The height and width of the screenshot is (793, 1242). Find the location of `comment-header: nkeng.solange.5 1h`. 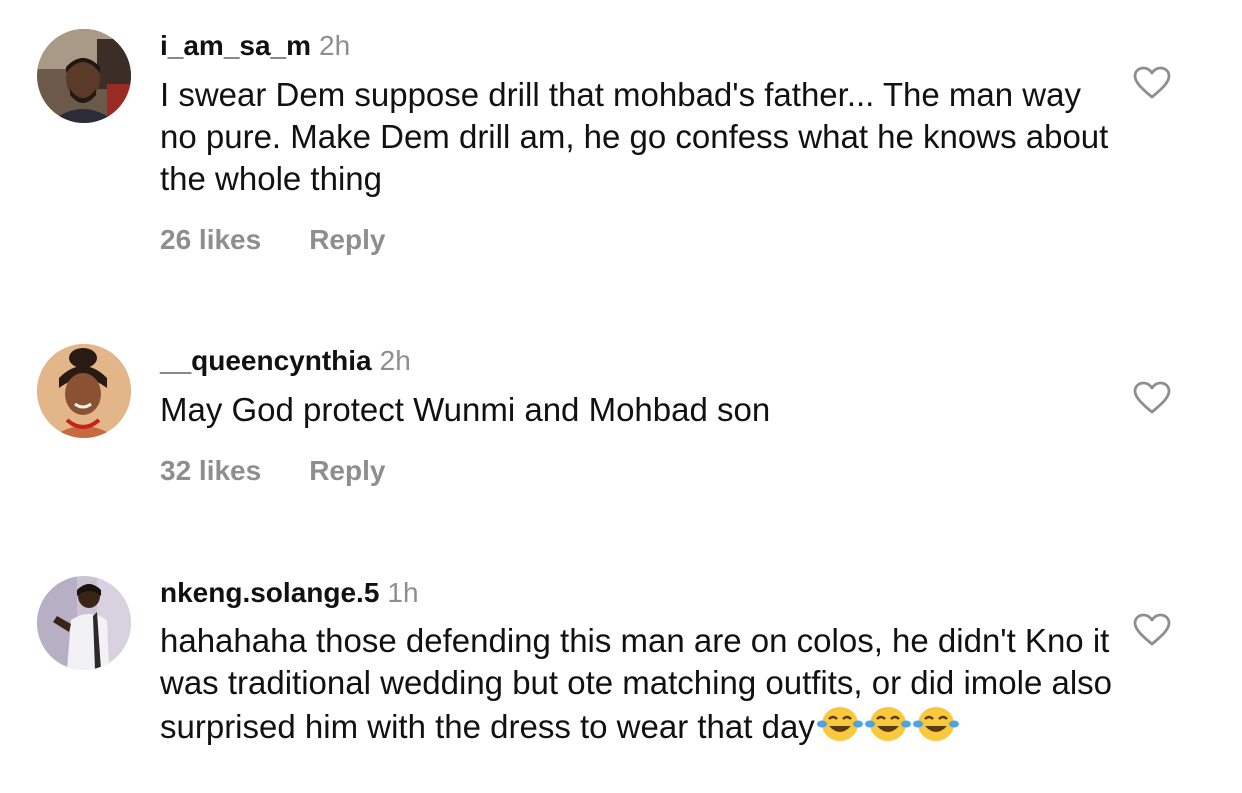

comment-header: nkeng.solange.5 1h is located at coordinates (289, 593).